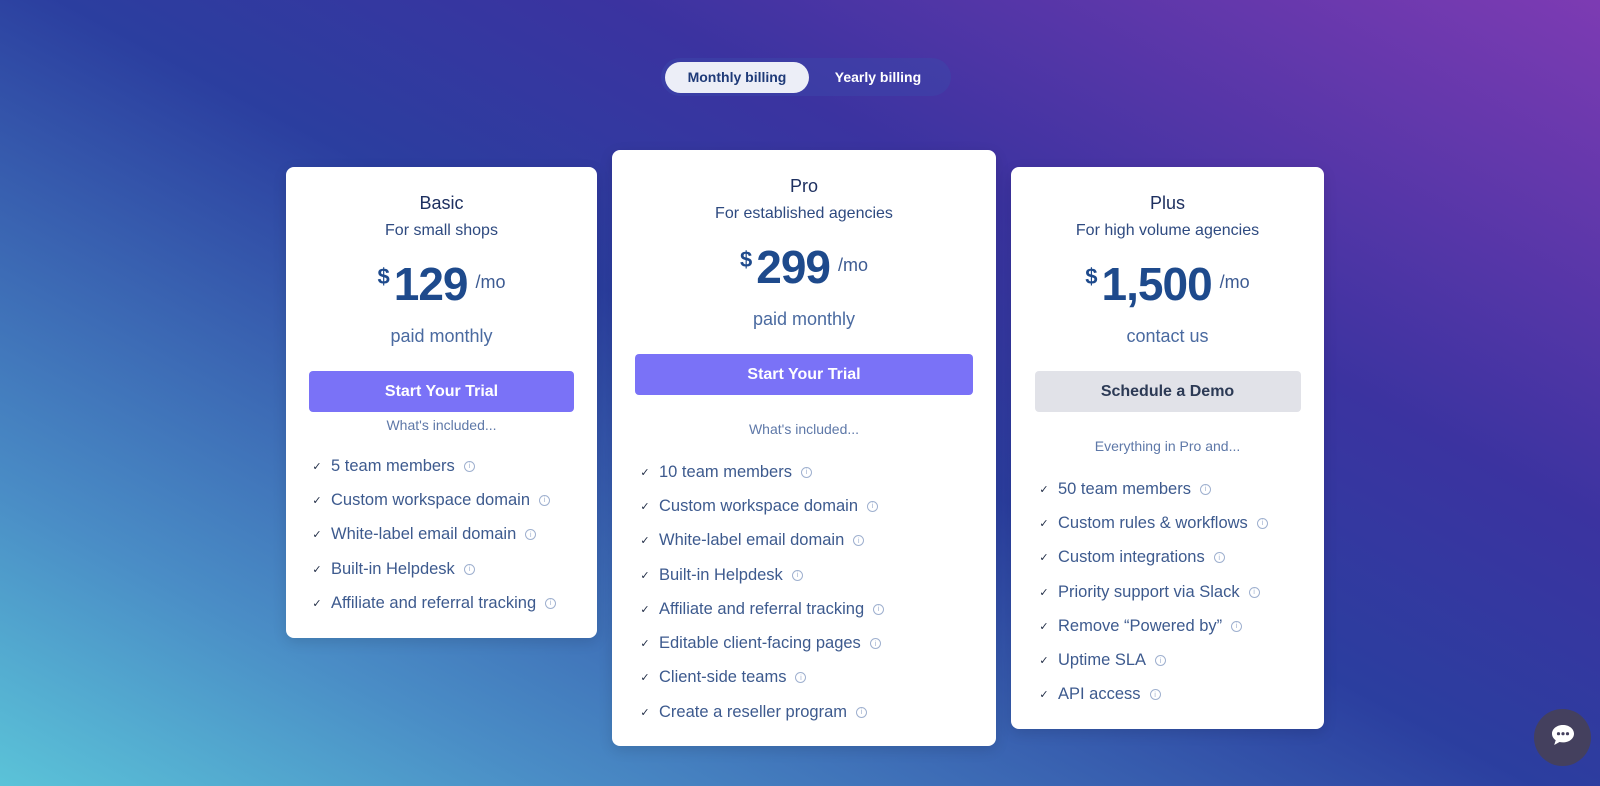  What do you see at coordinates (441, 230) in the screenshot?
I see `plan-subtitle: For small shops` at bounding box center [441, 230].